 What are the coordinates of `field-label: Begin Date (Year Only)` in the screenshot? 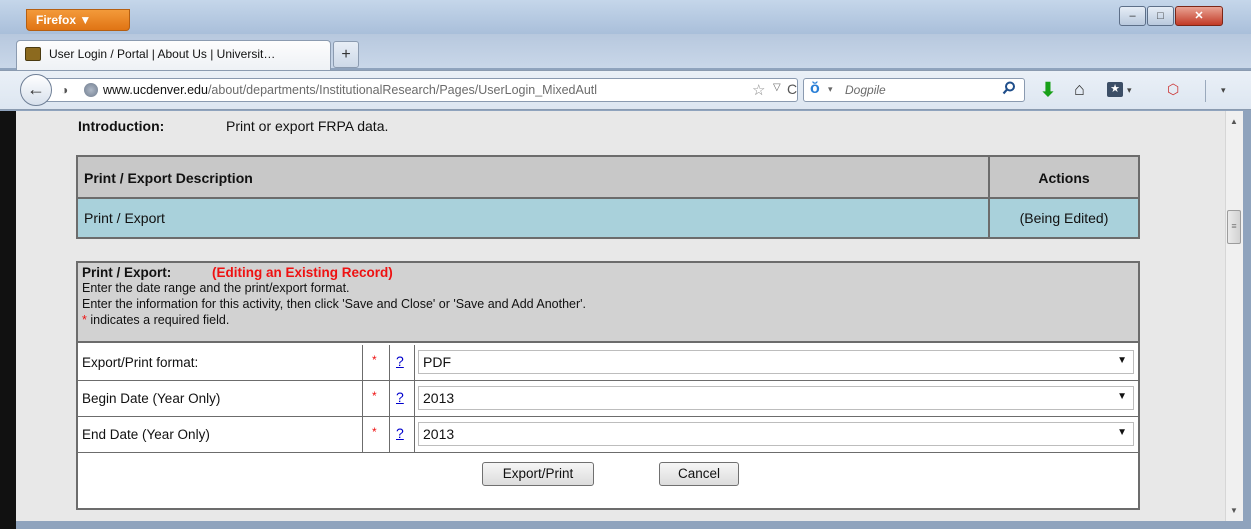 It's located at (151, 398).